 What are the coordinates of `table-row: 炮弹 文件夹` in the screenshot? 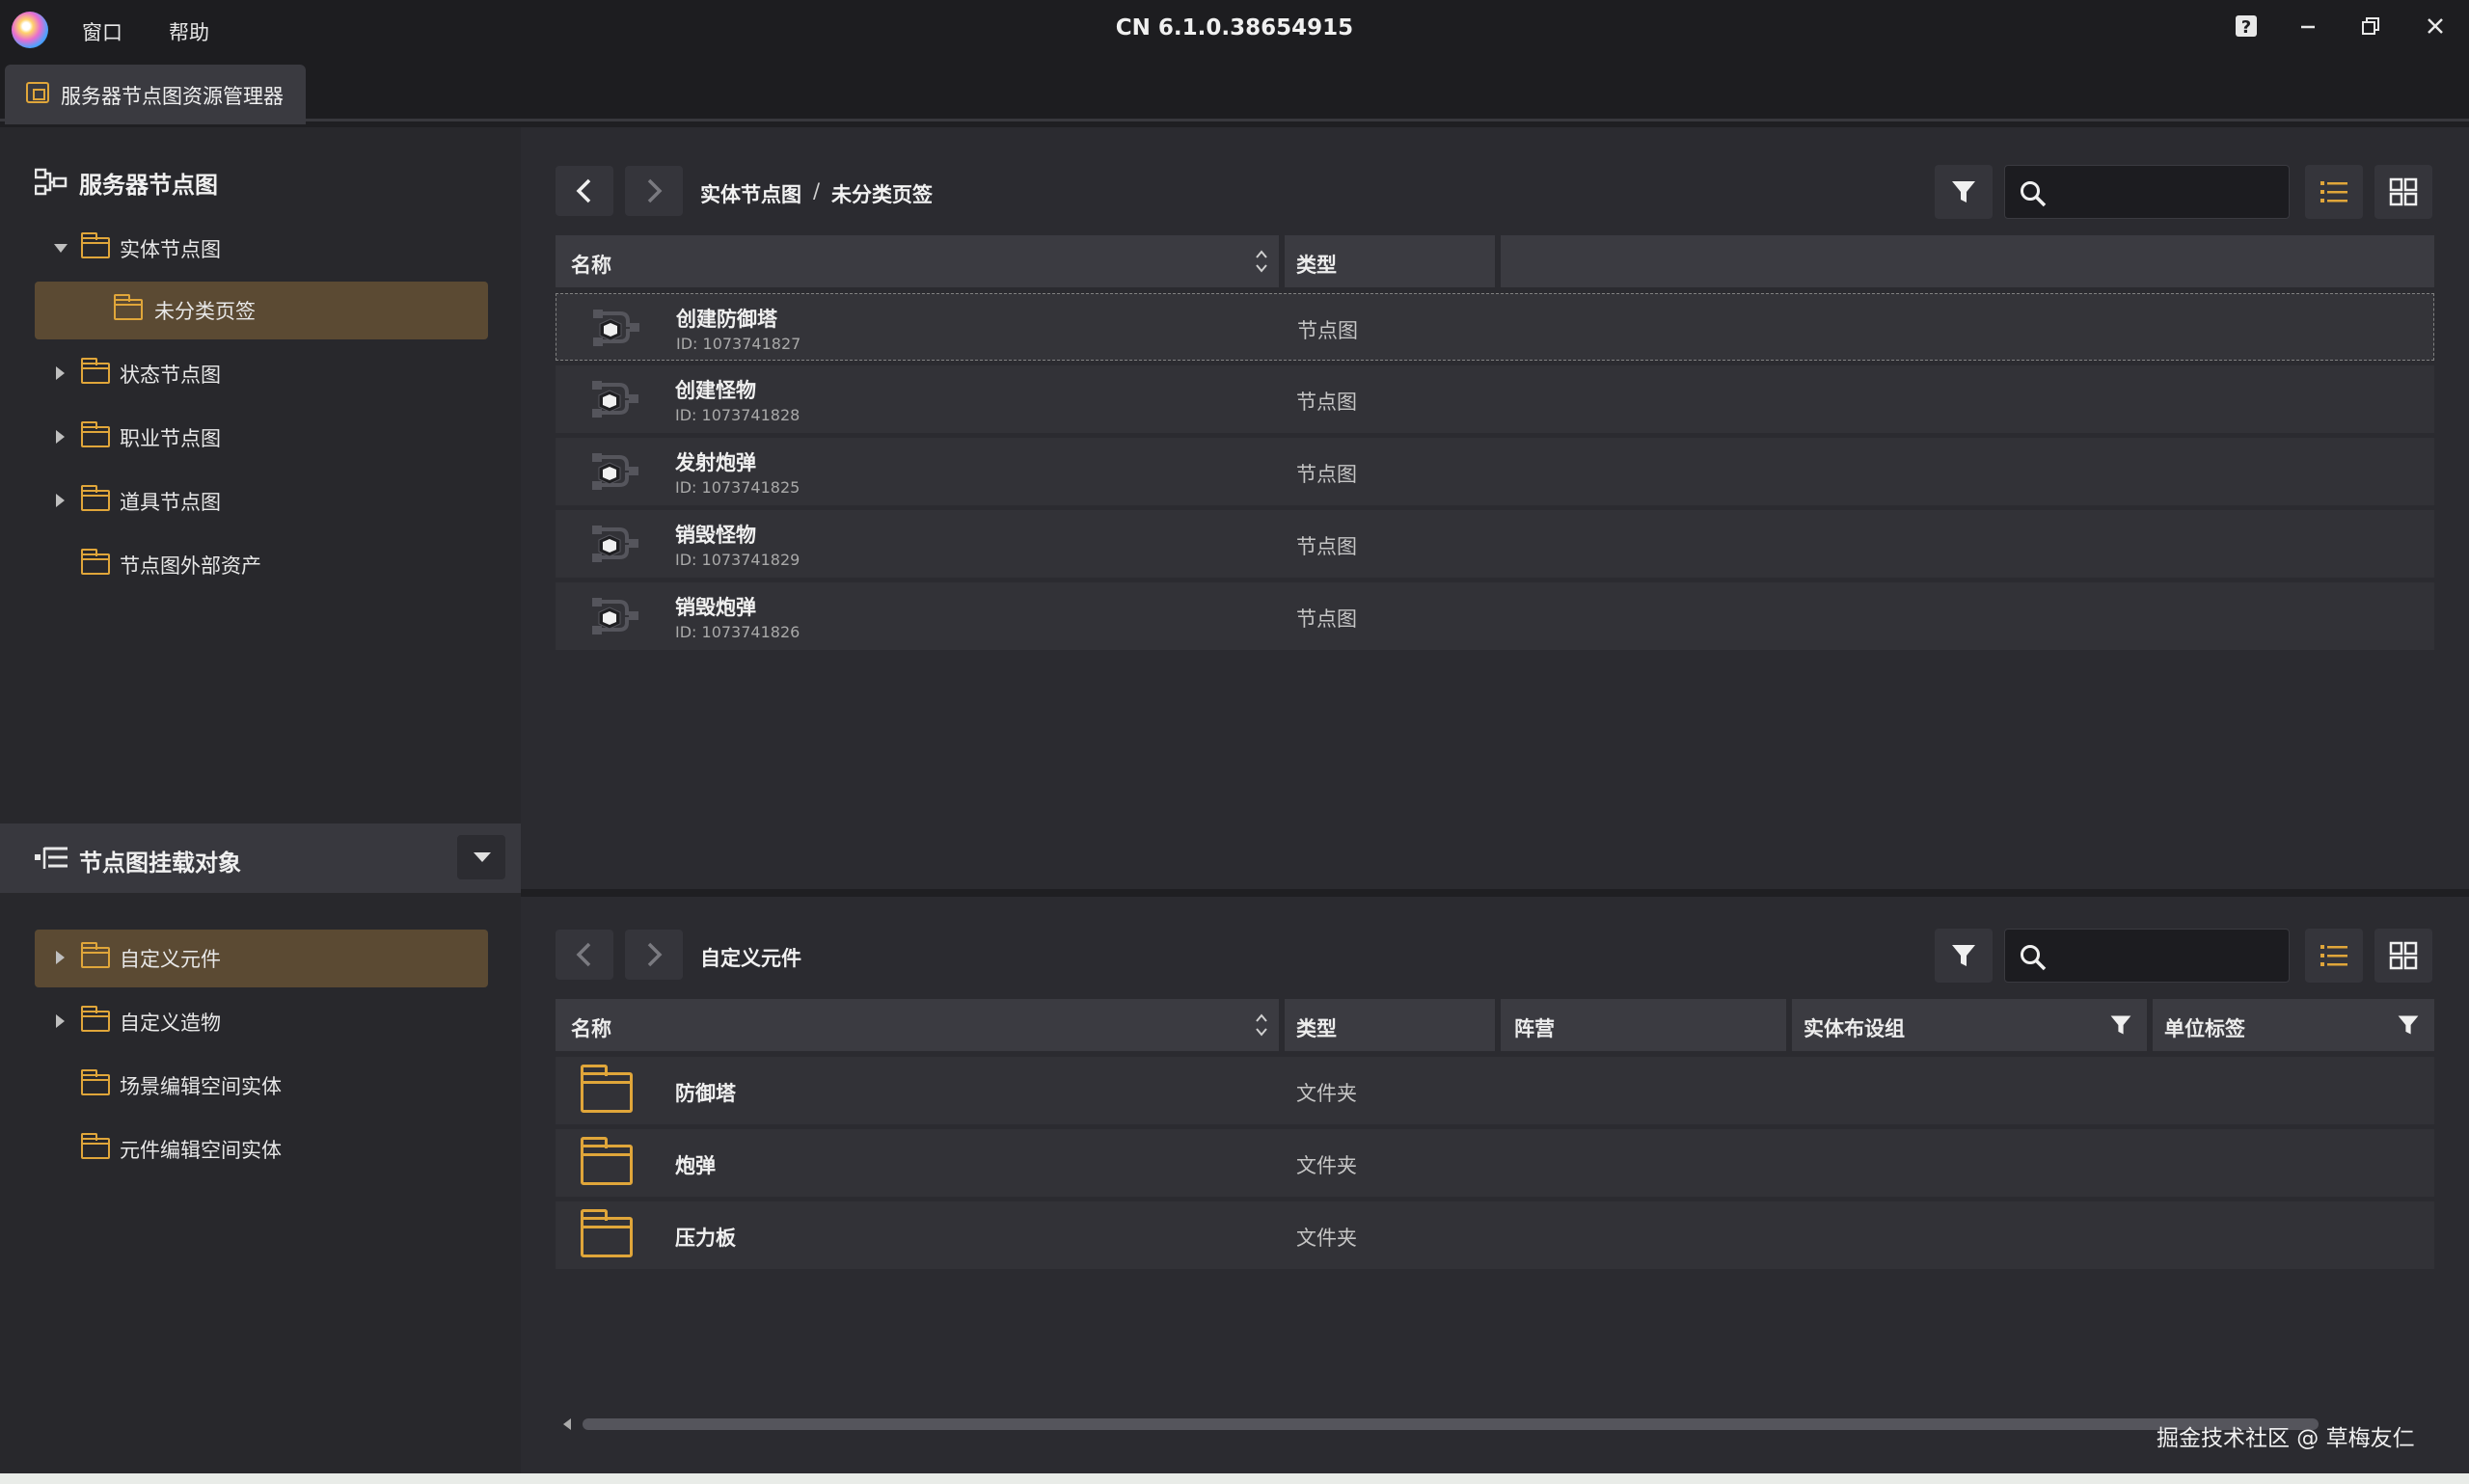 It's located at (1495, 1163).